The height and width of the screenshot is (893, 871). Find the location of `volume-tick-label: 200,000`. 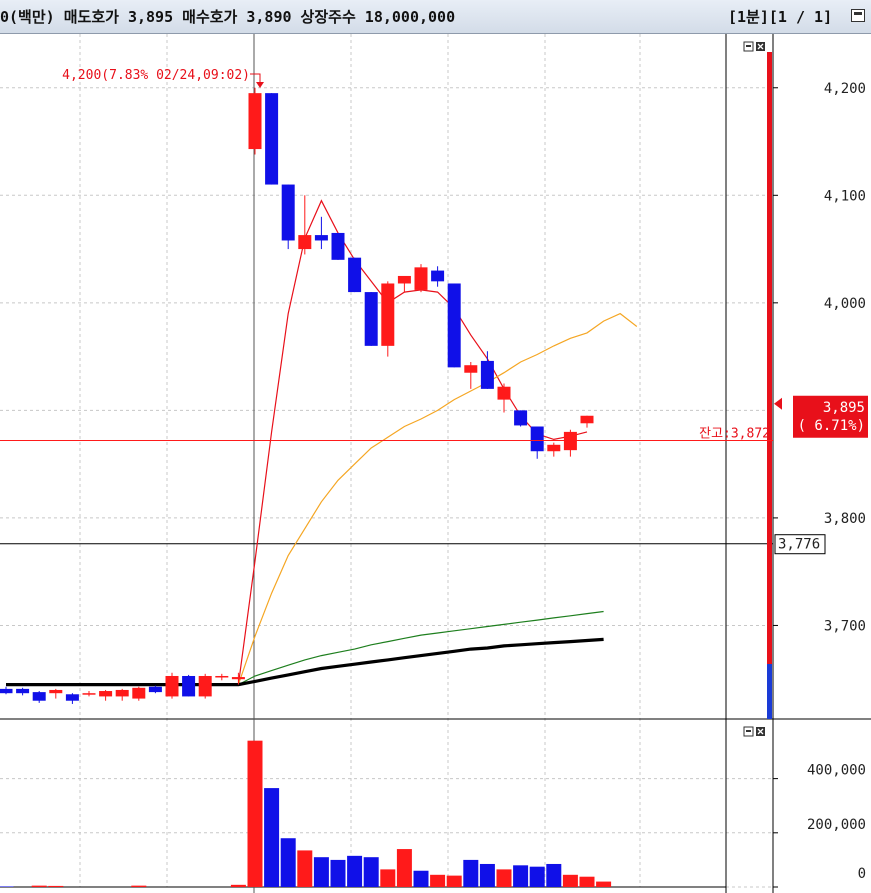

volume-tick-label: 200,000 is located at coordinates (836, 825).